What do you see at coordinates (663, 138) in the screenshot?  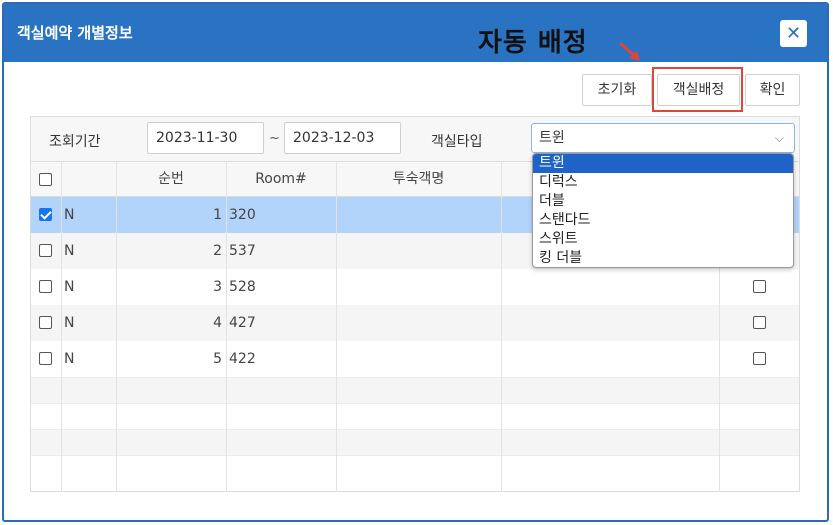 I see `room-type-select: 트윈 ⌵` at bounding box center [663, 138].